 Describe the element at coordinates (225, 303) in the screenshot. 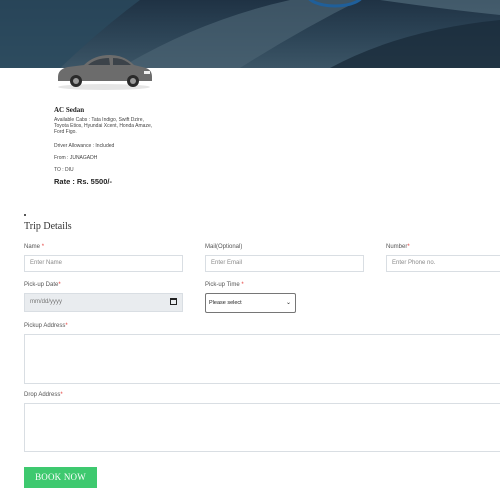

I see `time-select-value: Please select` at that location.